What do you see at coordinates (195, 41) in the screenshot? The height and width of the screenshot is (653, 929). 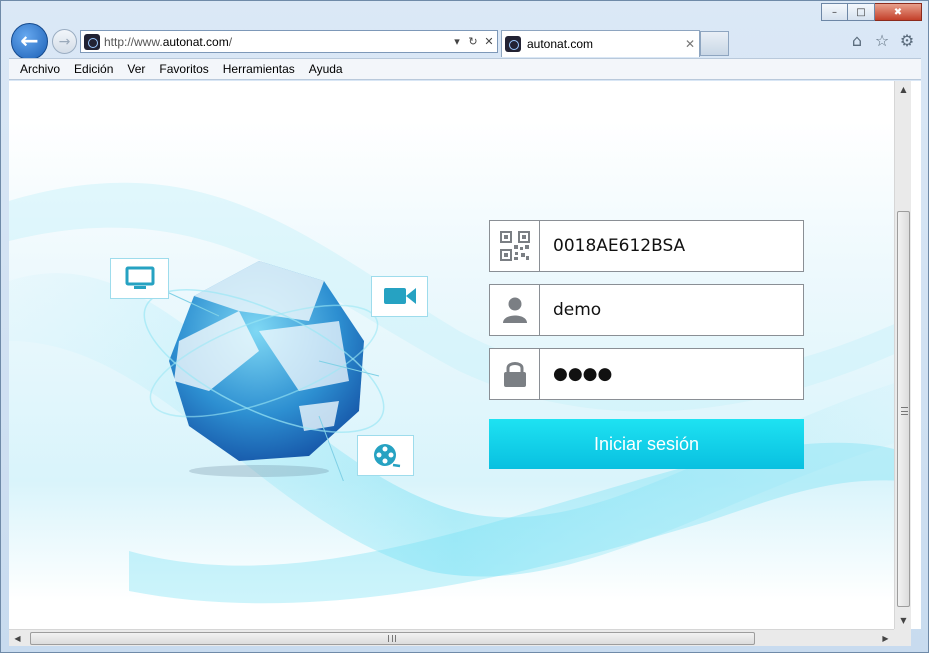 I see `url-domain: autonat.com` at bounding box center [195, 41].